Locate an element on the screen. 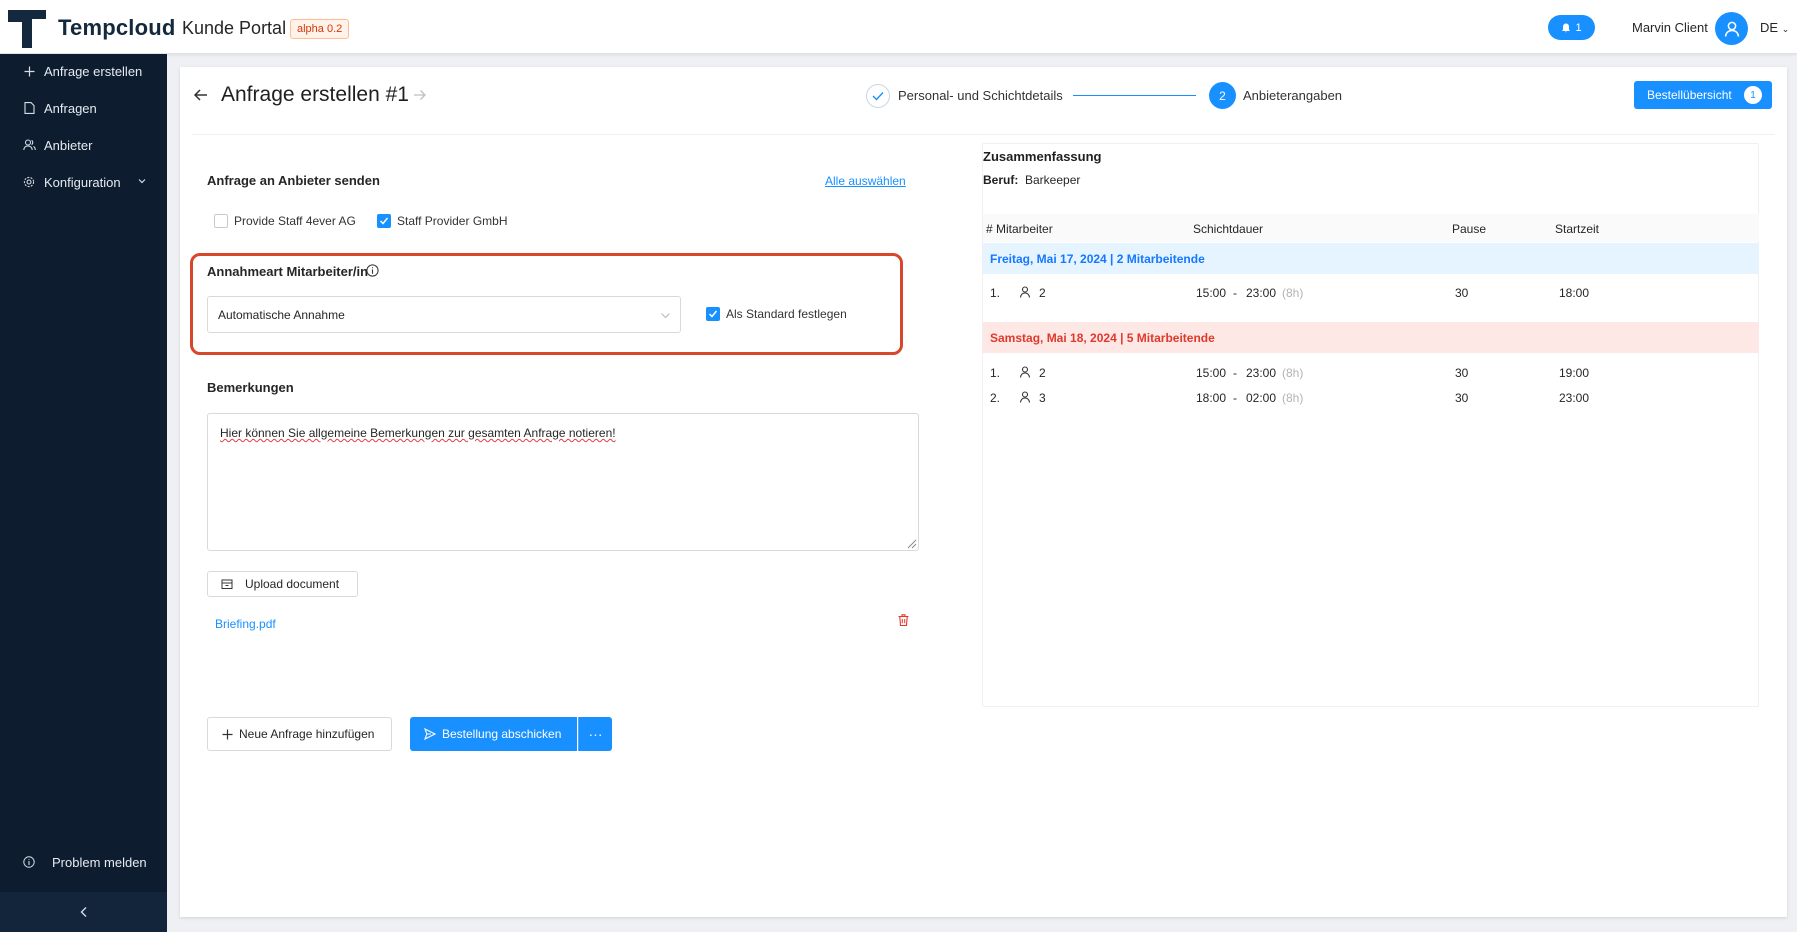 The width and height of the screenshot is (1797, 932). submit-order-button: Bestellung abschicken is located at coordinates (493, 734).